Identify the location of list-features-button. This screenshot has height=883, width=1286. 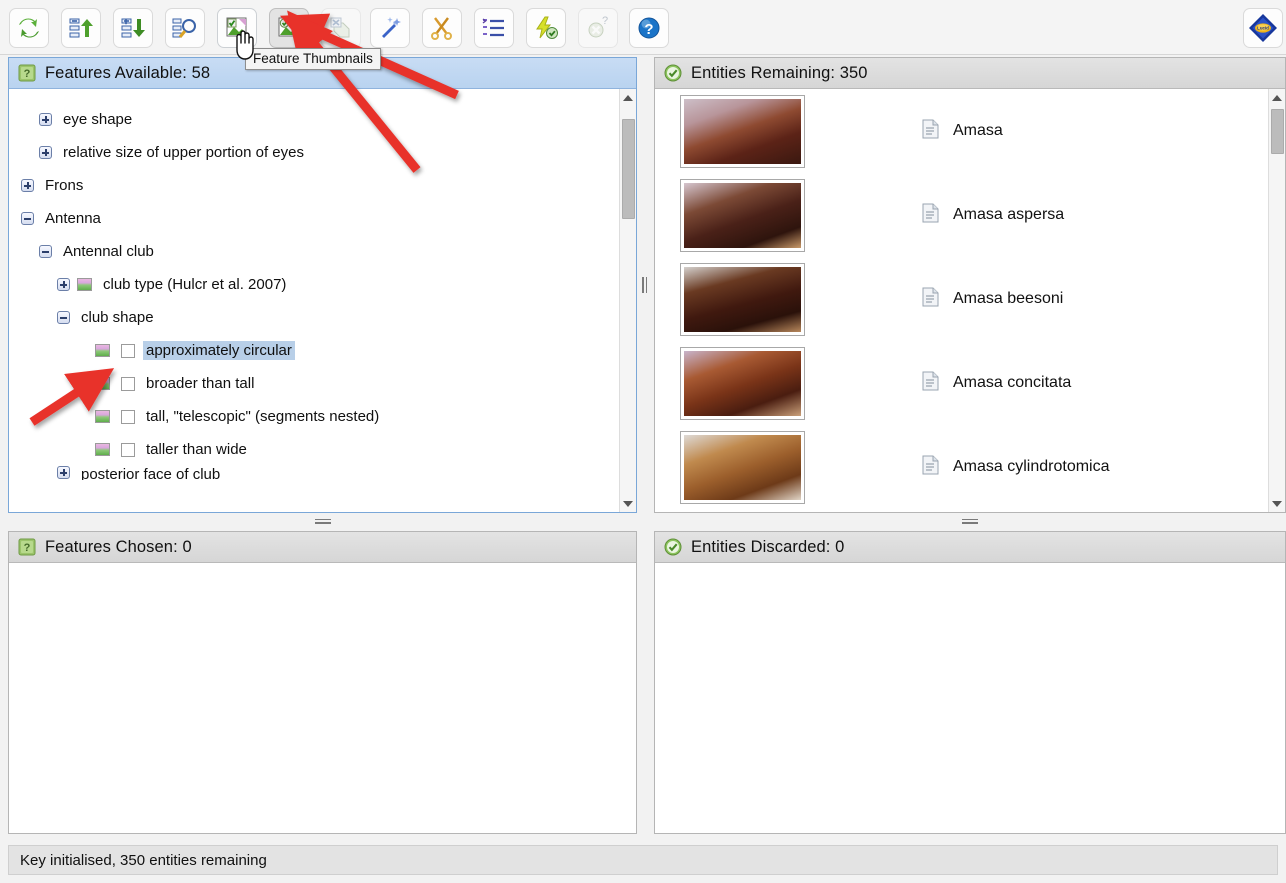
(494, 28).